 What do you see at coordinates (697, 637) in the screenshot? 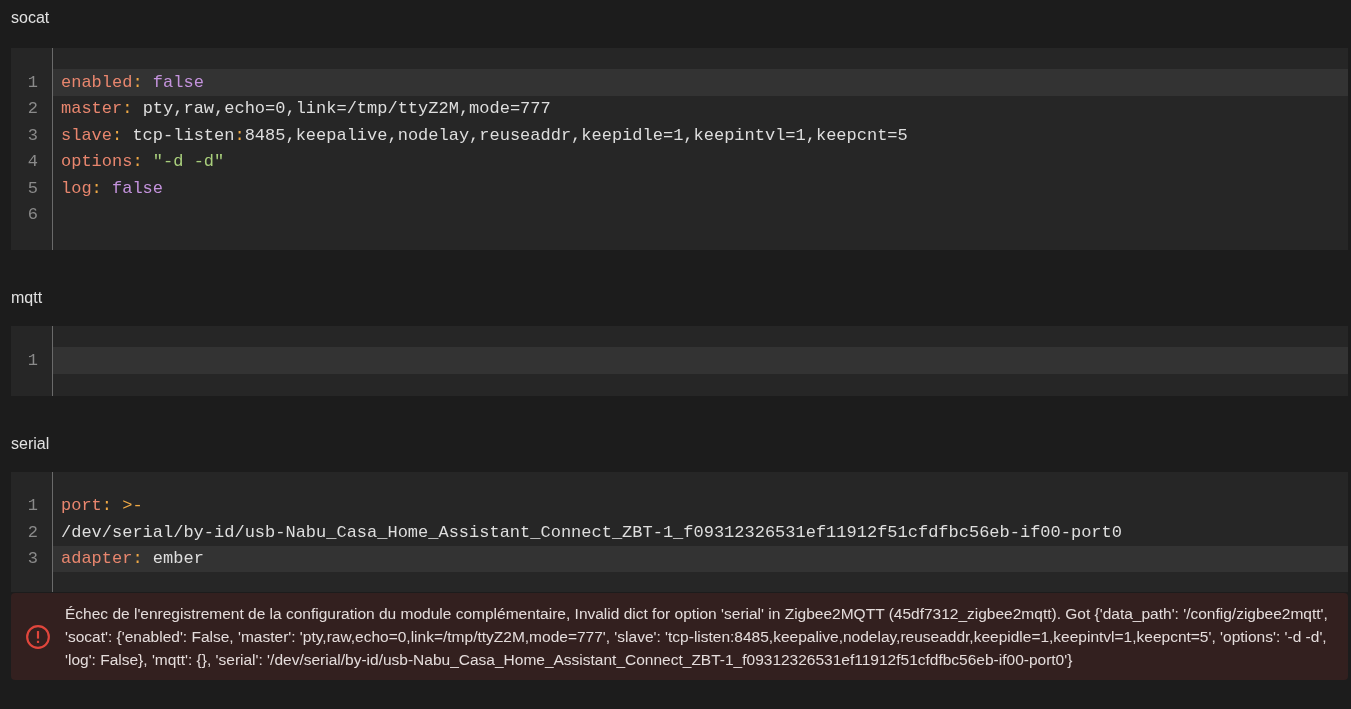
I see `error-message: Échec de l'enregistrement de la configuration du module complémentaire, Invalid dict for option 'serial' in Zigbee2MQTT (45df7312_zigbee2mqtt). Got {'data_path': '/config/zigbee2mqtt', 'socat': {'enabled': False, 'master': 'pty,raw,echo=0,link=/tmp/ttyZ2M,mode=777', 'slave': 'tcp-listen:8485,keepalive,nodelay,reuseaddr,keepidle=1,keepintvl=1,keepcnt=5', 'options': '-d -d', 'log': False}, 'mqtt': {}, 'serial': '/dev/serial/by-id/usb-Nabu_Casa_Home_Assistant_Connect_ZBT-1_f09312326531ef11912f51cfdfbc56eb-if00-port0'}` at bounding box center [697, 637].